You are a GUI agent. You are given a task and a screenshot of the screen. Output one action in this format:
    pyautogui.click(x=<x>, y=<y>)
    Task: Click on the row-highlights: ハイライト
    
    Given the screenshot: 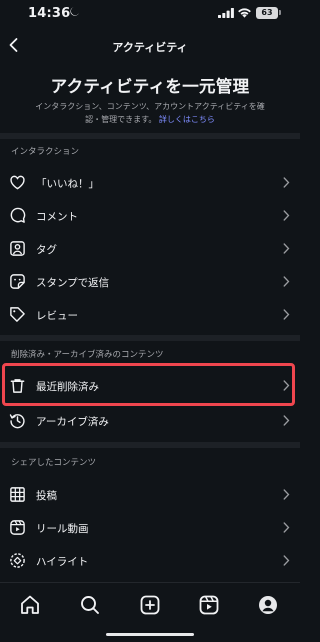 What is the action you would take?
    pyautogui.click(x=150, y=560)
    